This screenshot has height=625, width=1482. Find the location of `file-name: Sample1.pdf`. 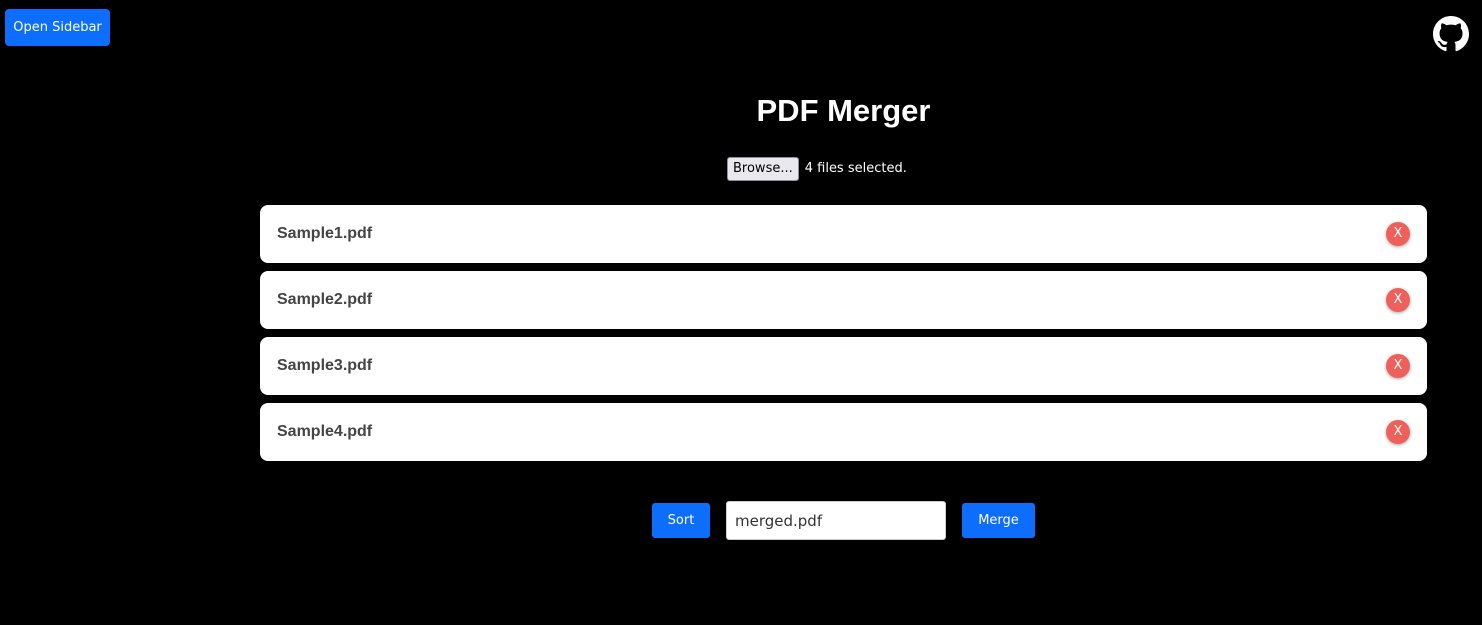

file-name: Sample1.pdf is located at coordinates (325, 233).